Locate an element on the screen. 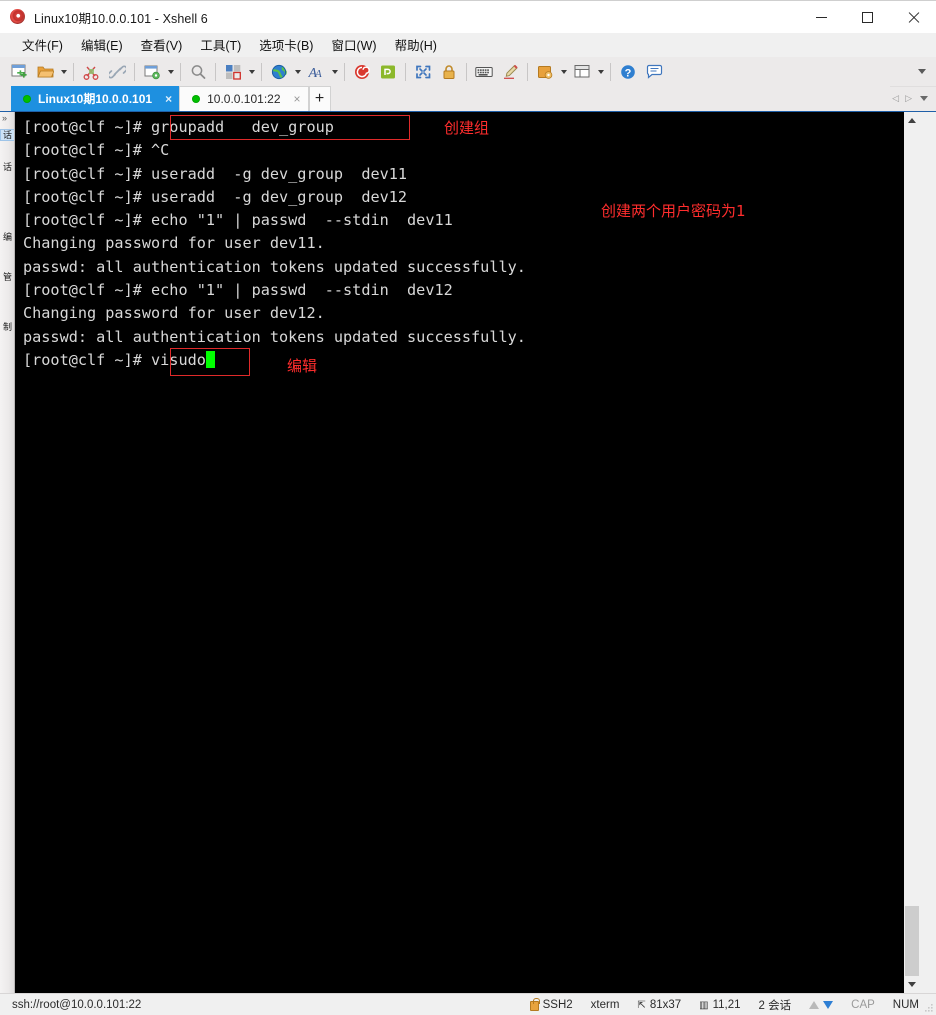 The image size is (936, 1015). lock-icon is located at coordinates (449, 72).